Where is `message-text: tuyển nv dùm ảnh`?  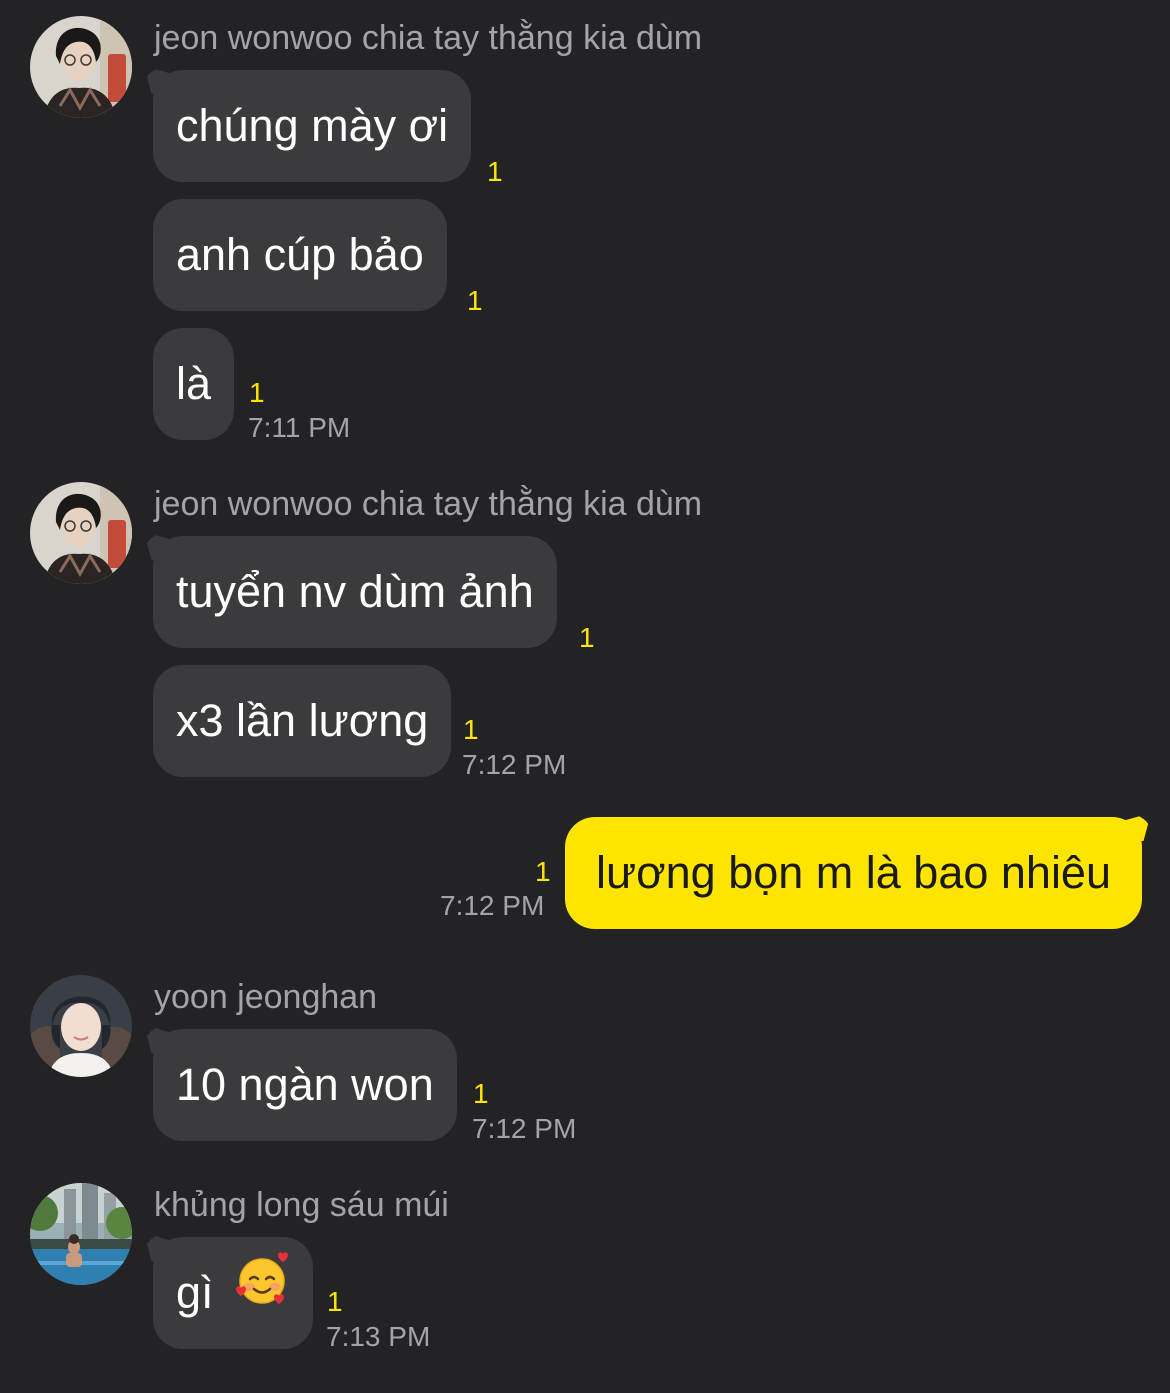
message-text: tuyển nv dùm ảnh is located at coordinates (355, 591).